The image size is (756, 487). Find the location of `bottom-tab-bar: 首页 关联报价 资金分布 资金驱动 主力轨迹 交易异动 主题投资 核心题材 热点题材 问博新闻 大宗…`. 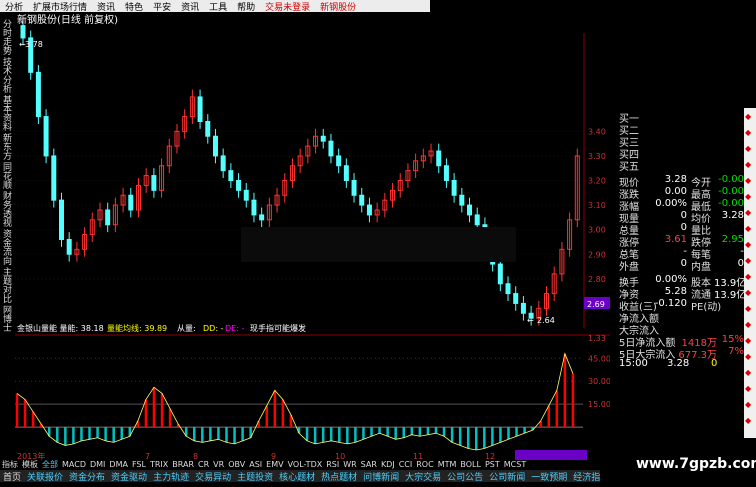

bottom-tab-bar: 首页 关联报价 资金分布 资金驱动 主力轨迹 交易异动 主题投资 核心题材 热点题材 问博新闻 大宗… is located at coordinates (336, 476).